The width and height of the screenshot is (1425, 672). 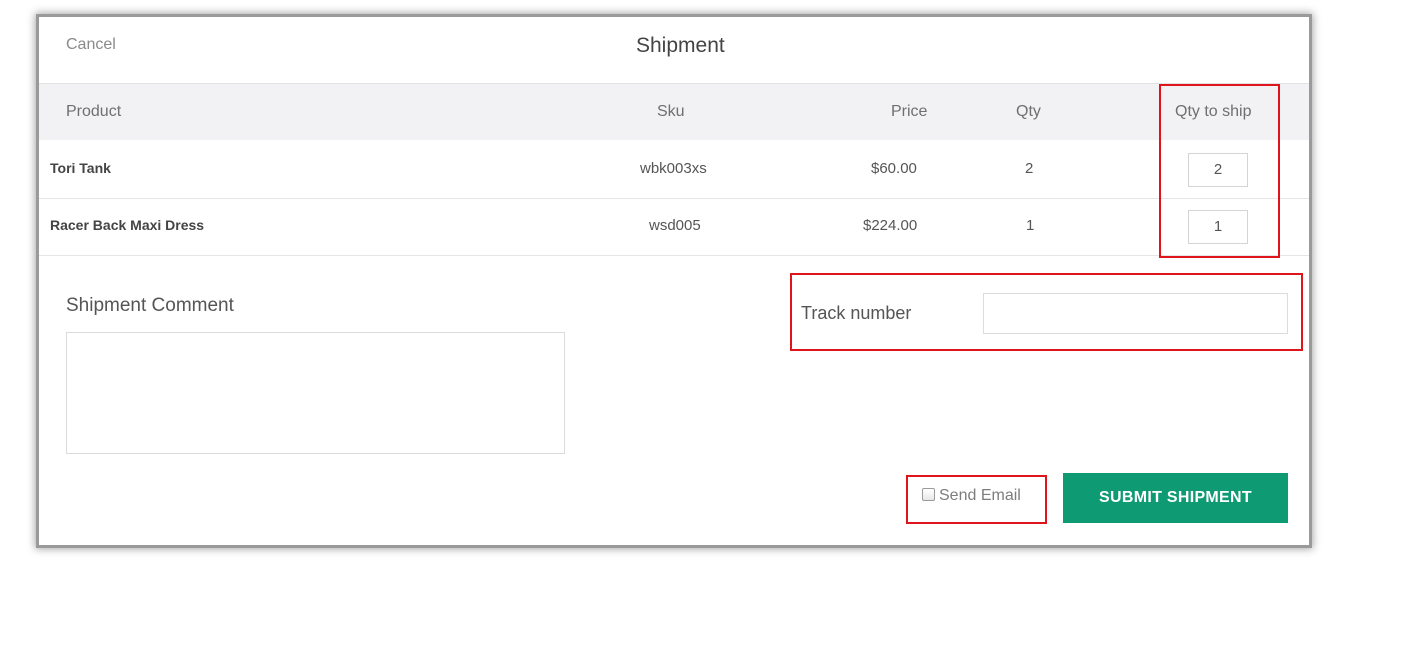 I want to click on modal-title: Shipment, so click(x=680, y=45).